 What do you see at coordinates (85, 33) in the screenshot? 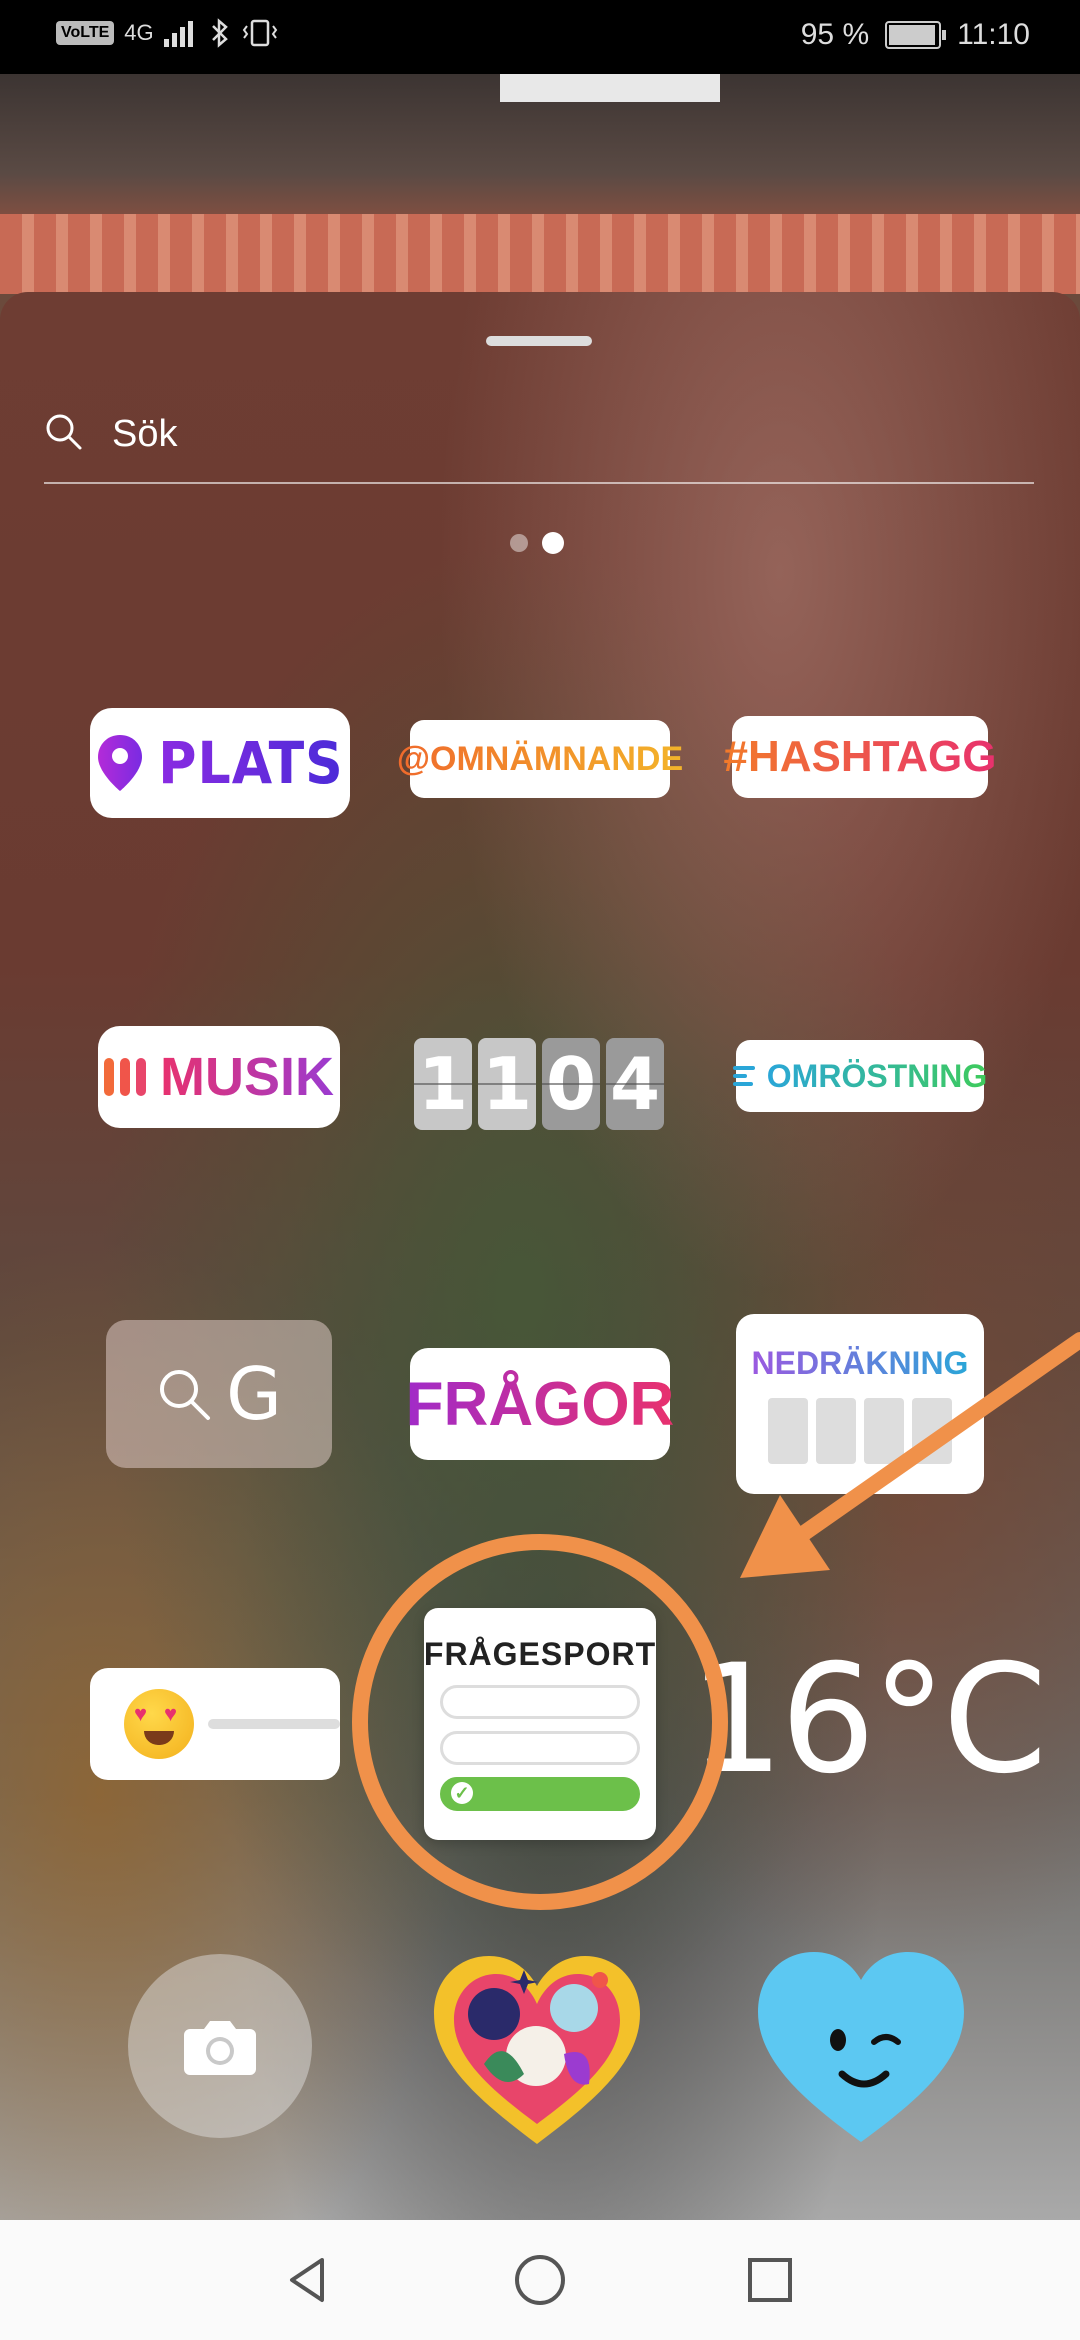
I see `volte-badge: VoLTE` at bounding box center [85, 33].